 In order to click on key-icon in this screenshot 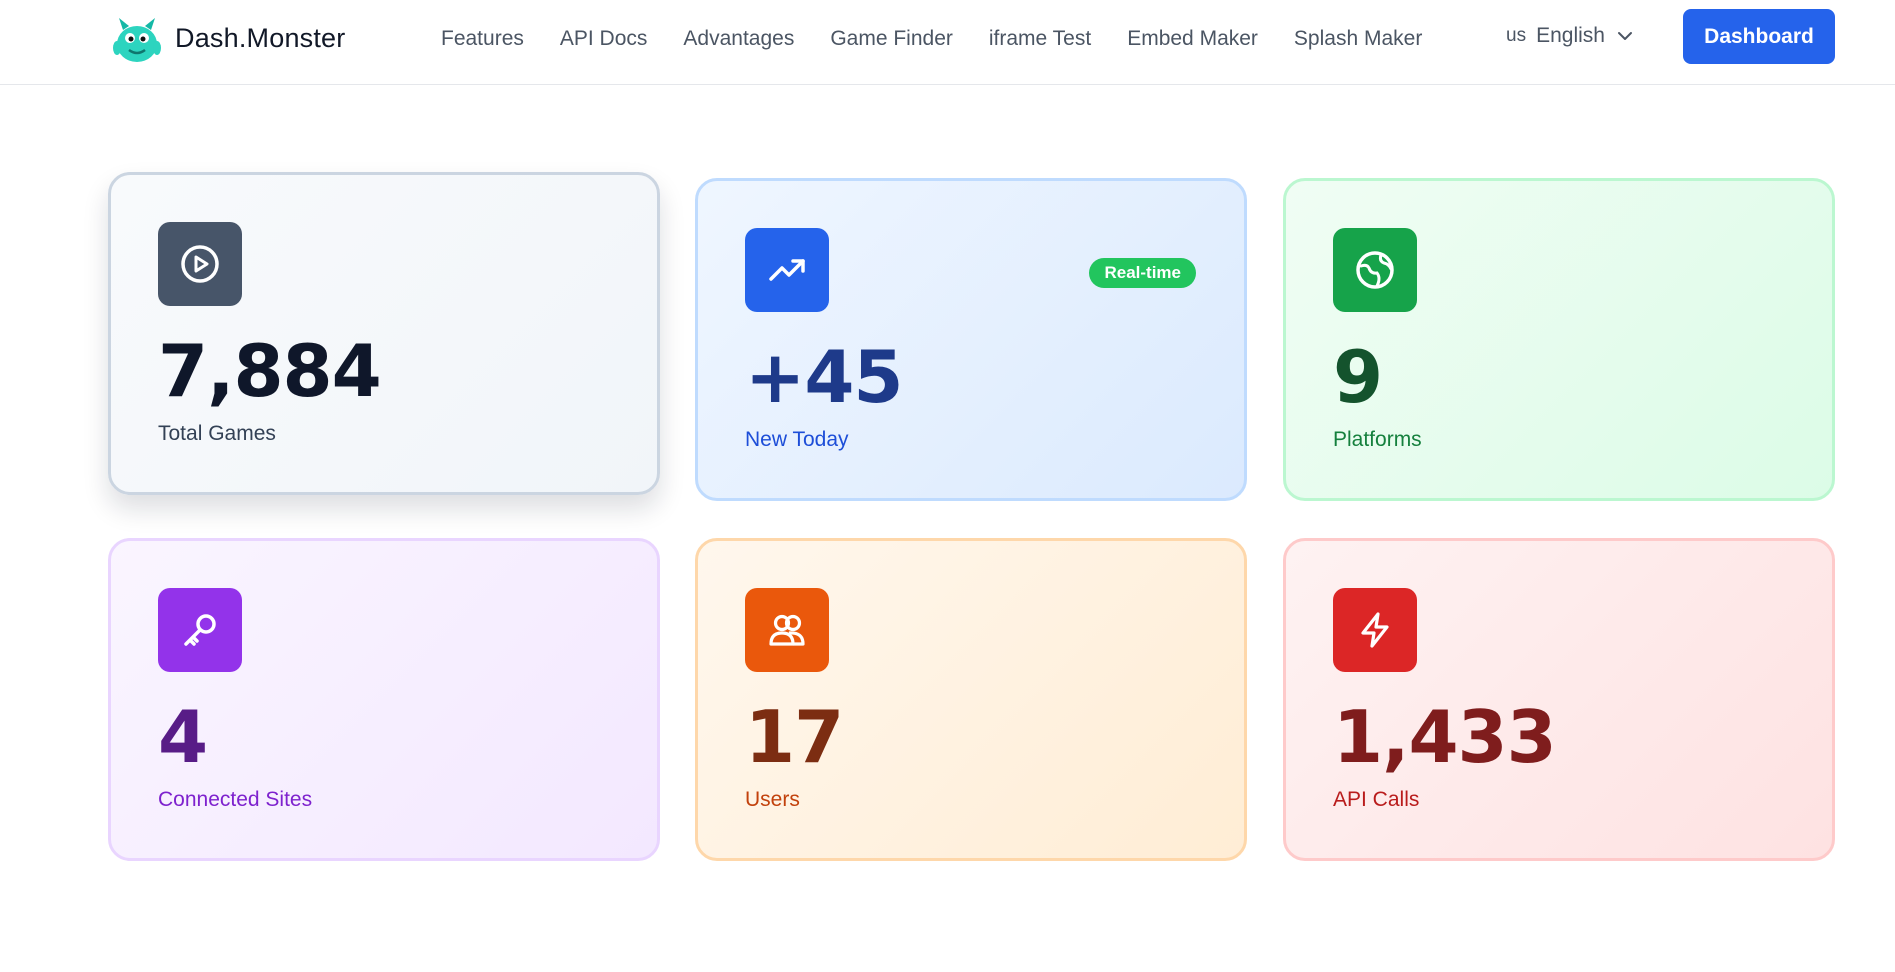, I will do `click(200, 630)`.